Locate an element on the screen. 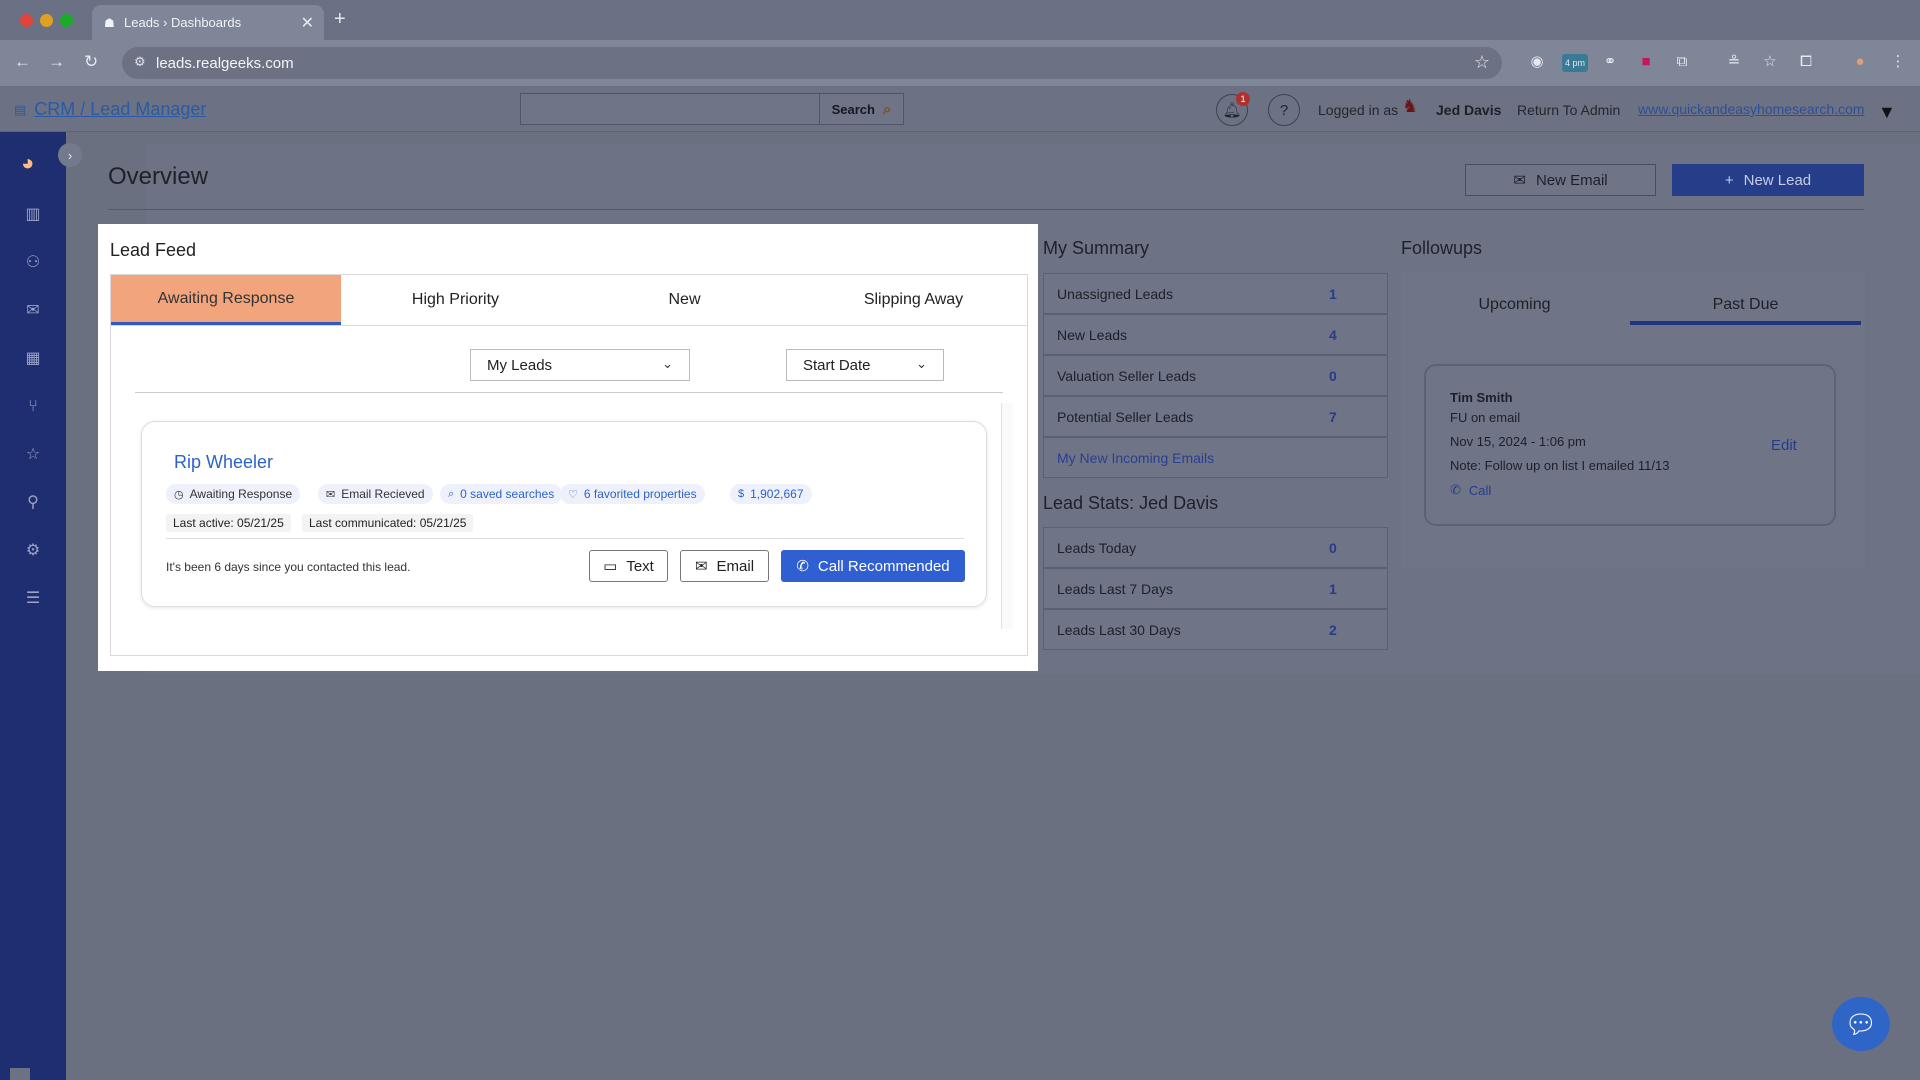  summary-row: New Leads 4 is located at coordinates (1215, 334).